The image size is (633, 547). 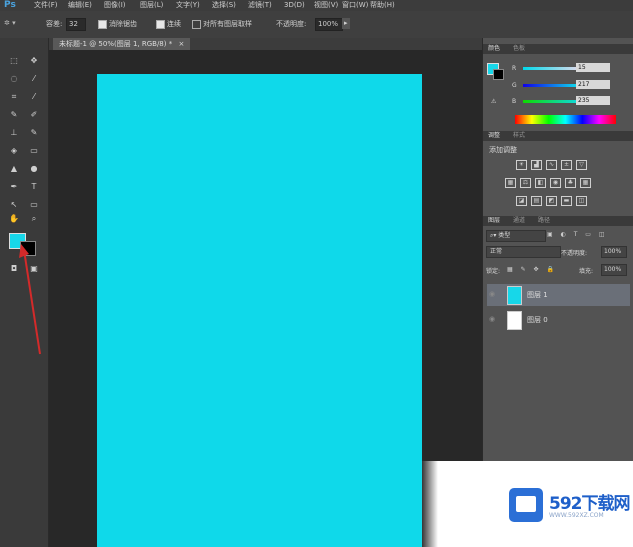 I want to click on menu-help: 帮助(H), so click(x=382, y=5).